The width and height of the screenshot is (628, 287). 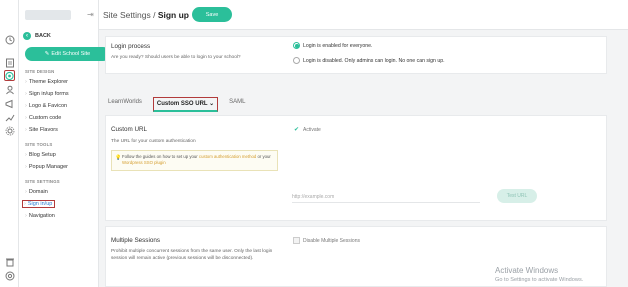 I want to click on sidebar-item-sign-in-up-forms: Sign in/up forms, so click(x=47, y=94).